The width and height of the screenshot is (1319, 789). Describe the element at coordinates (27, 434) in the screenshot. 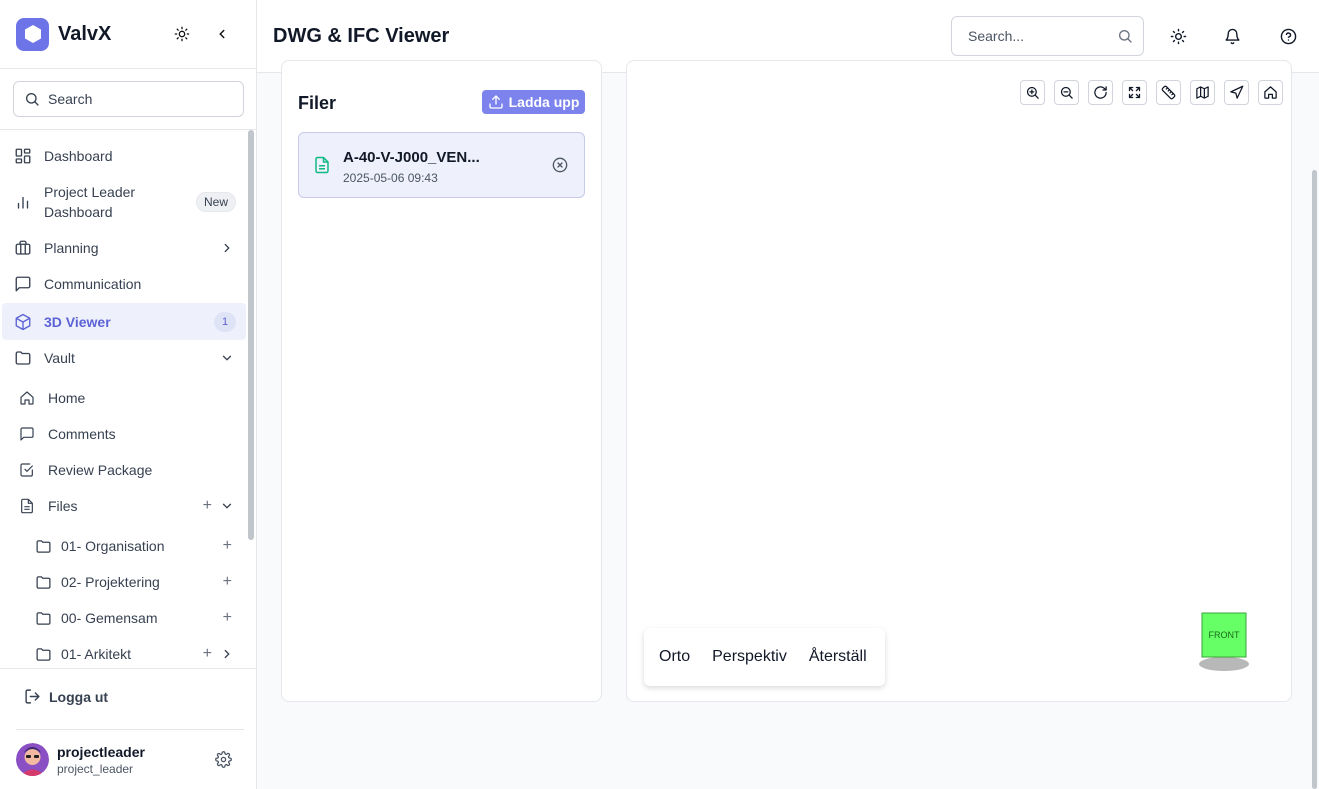

I see `comment-icon` at that location.